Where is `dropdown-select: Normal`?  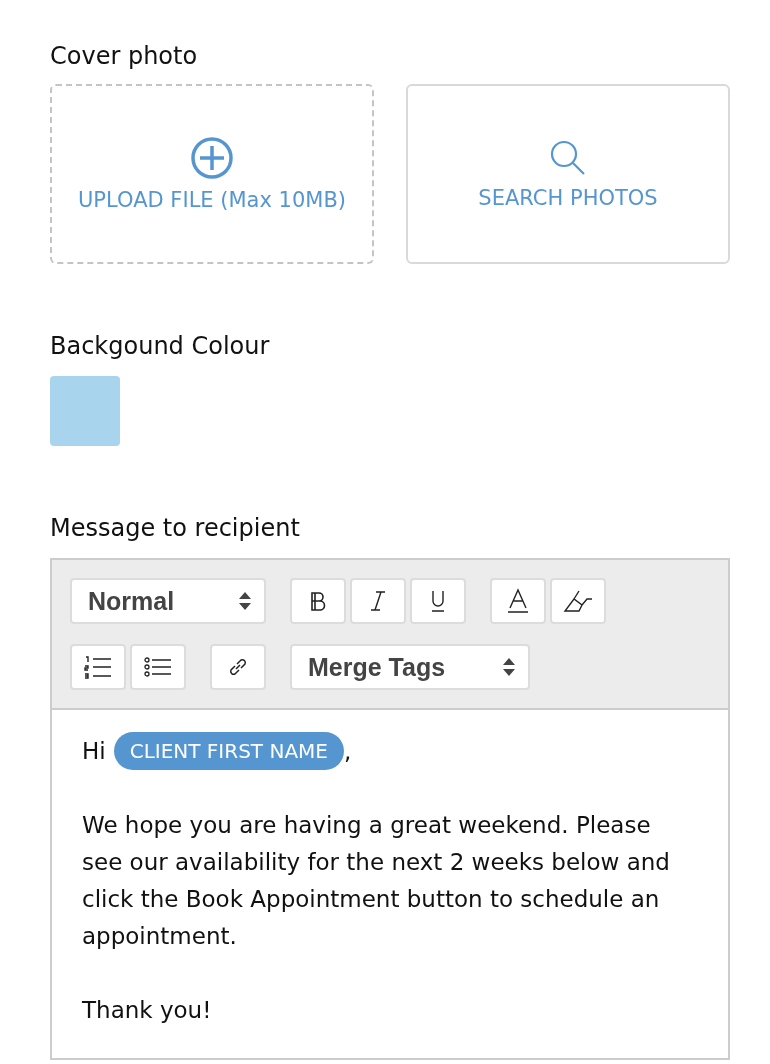 dropdown-select: Normal is located at coordinates (168, 601).